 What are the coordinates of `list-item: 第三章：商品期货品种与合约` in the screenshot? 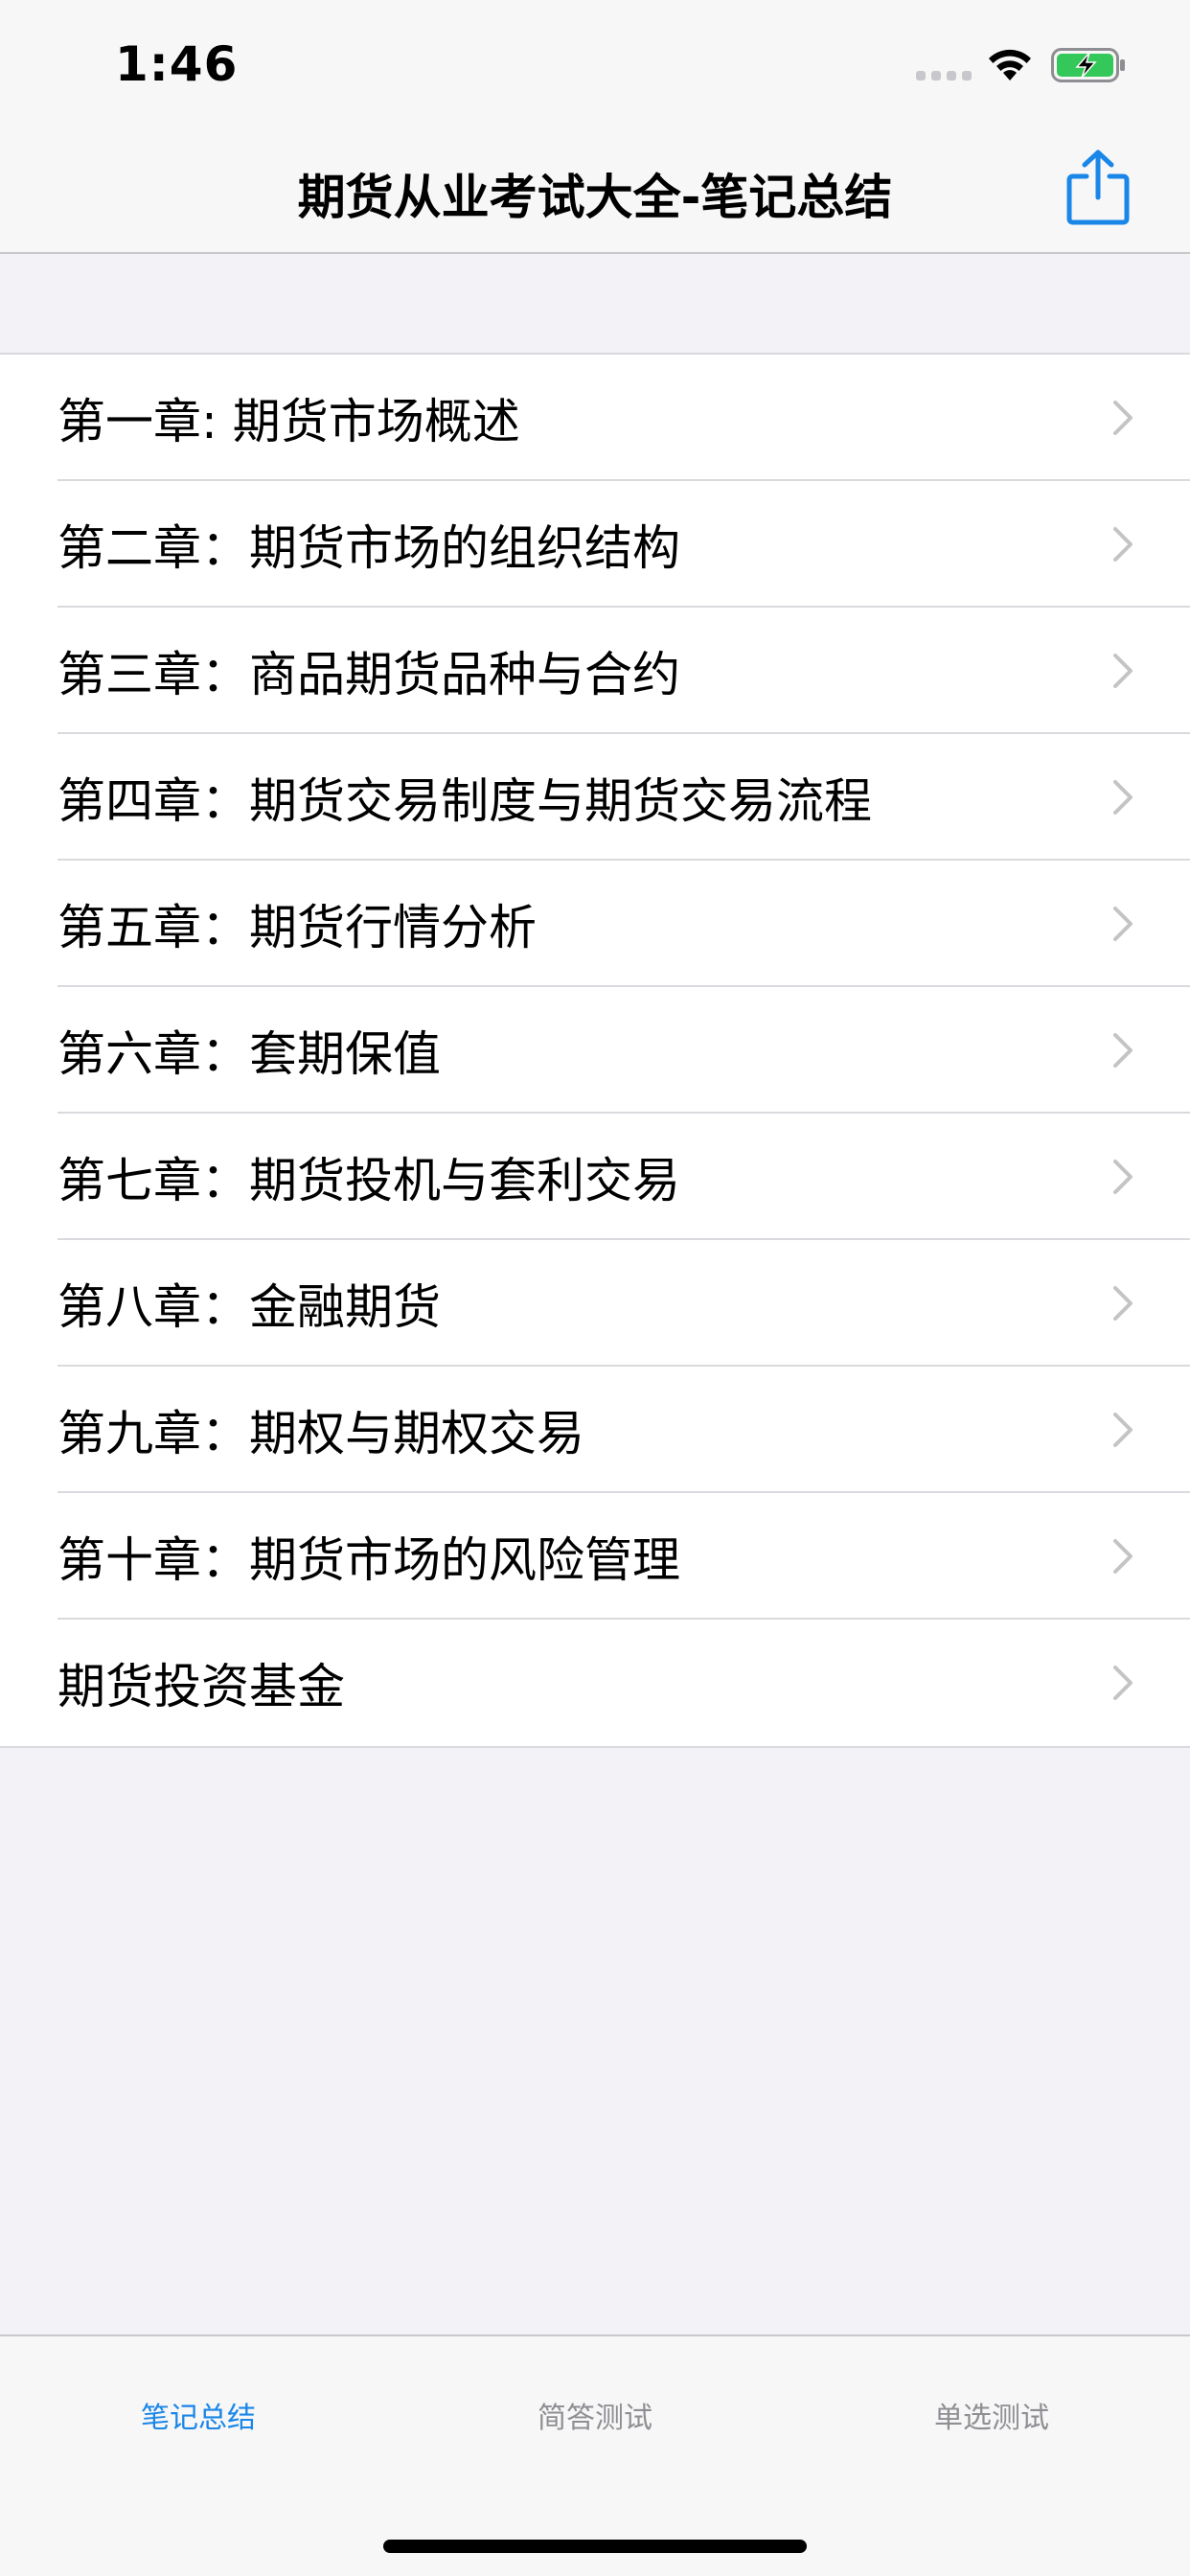 It's located at (595, 671).